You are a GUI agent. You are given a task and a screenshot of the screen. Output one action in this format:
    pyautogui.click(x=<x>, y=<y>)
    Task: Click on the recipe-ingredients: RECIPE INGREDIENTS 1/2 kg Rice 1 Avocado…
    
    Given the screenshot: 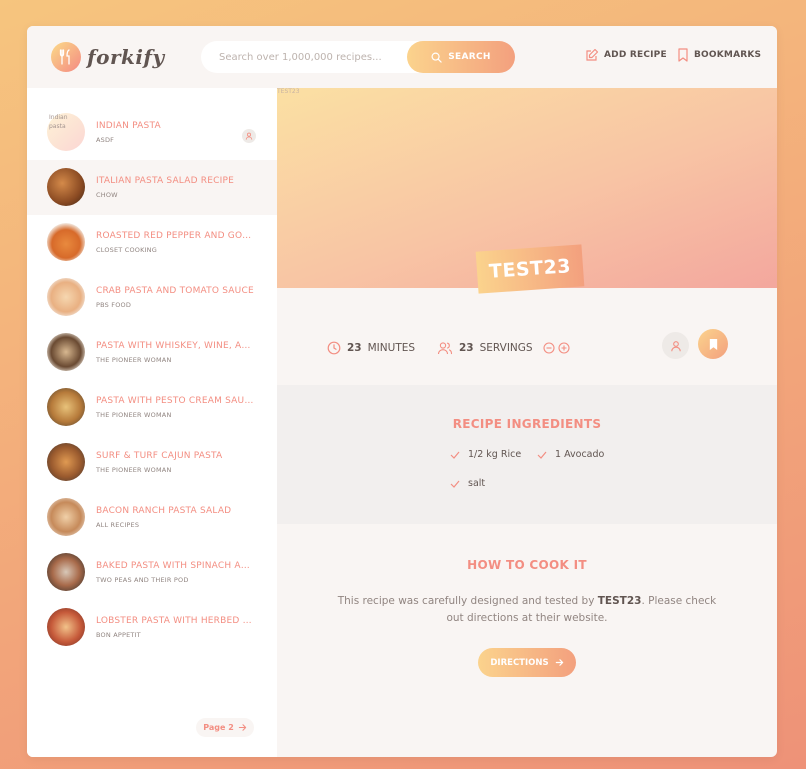 What is the action you would take?
    pyautogui.click(x=527, y=454)
    